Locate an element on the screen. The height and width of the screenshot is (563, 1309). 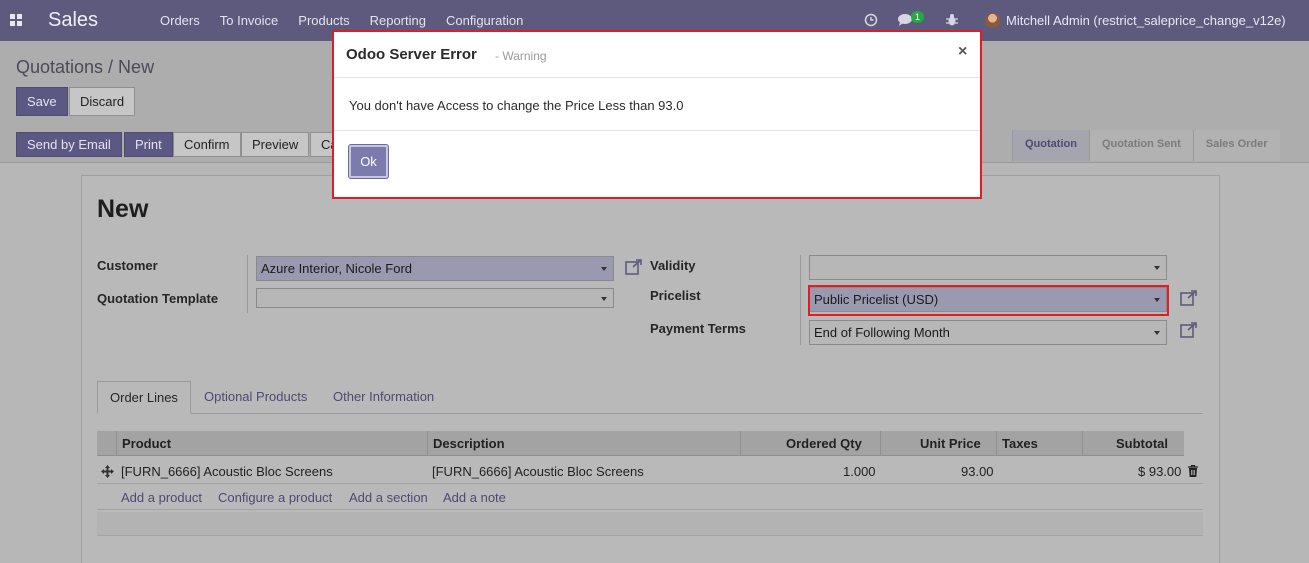
payment-terms-label: Payment Terms is located at coordinates (698, 328).